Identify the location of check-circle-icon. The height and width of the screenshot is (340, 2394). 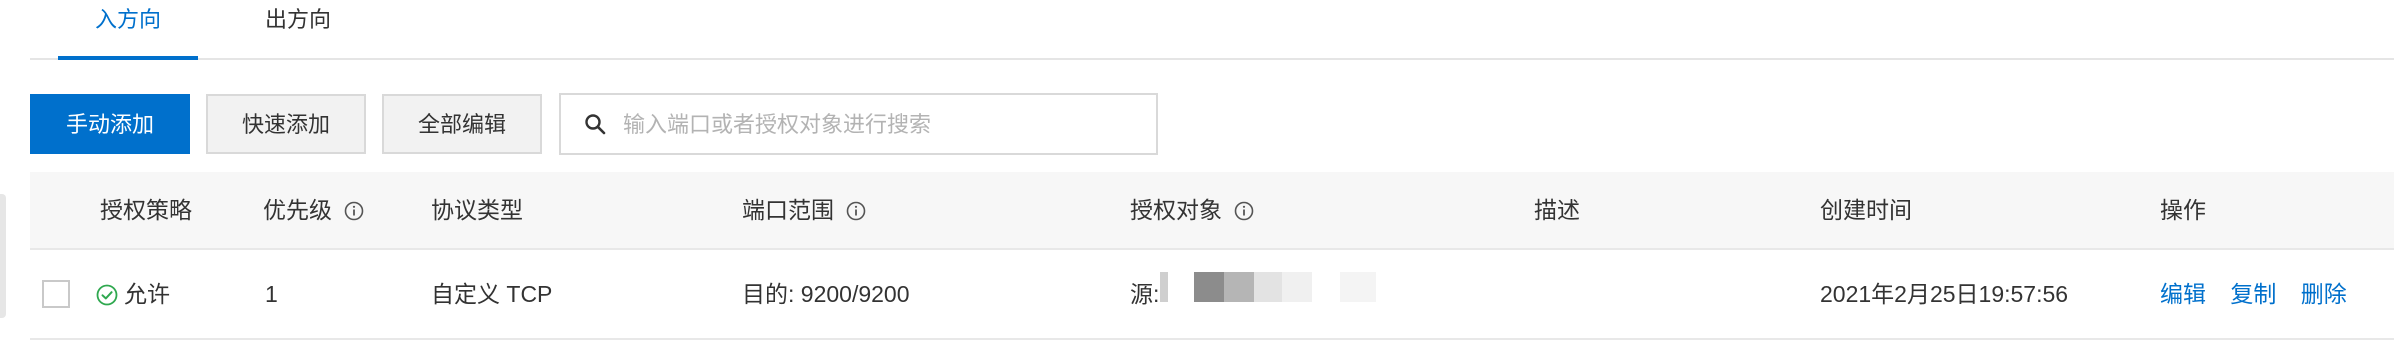
(107, 295).